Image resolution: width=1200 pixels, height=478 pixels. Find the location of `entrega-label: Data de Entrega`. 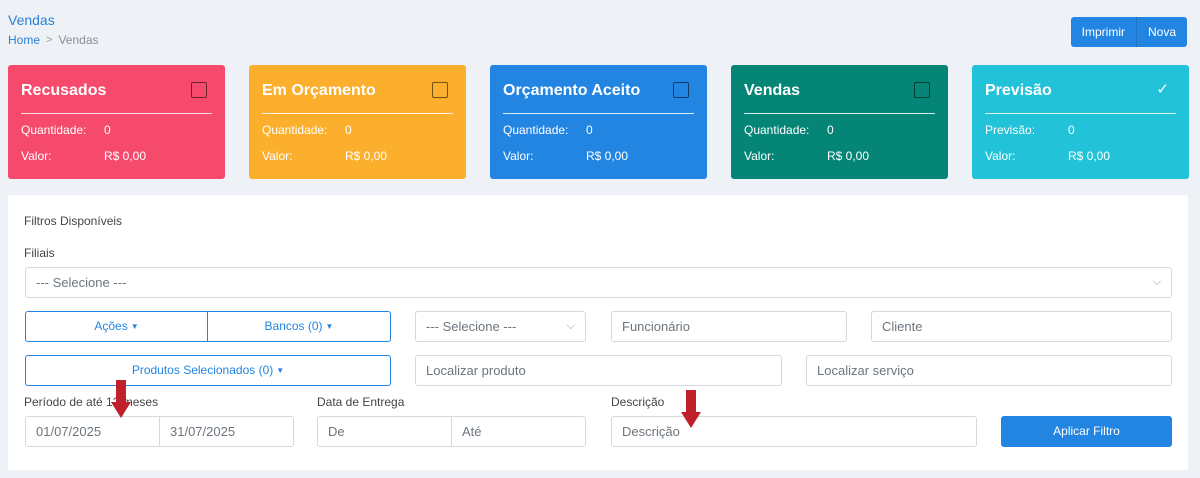

entrega-label: Data de Entrega is located at coordinates (361, 402).